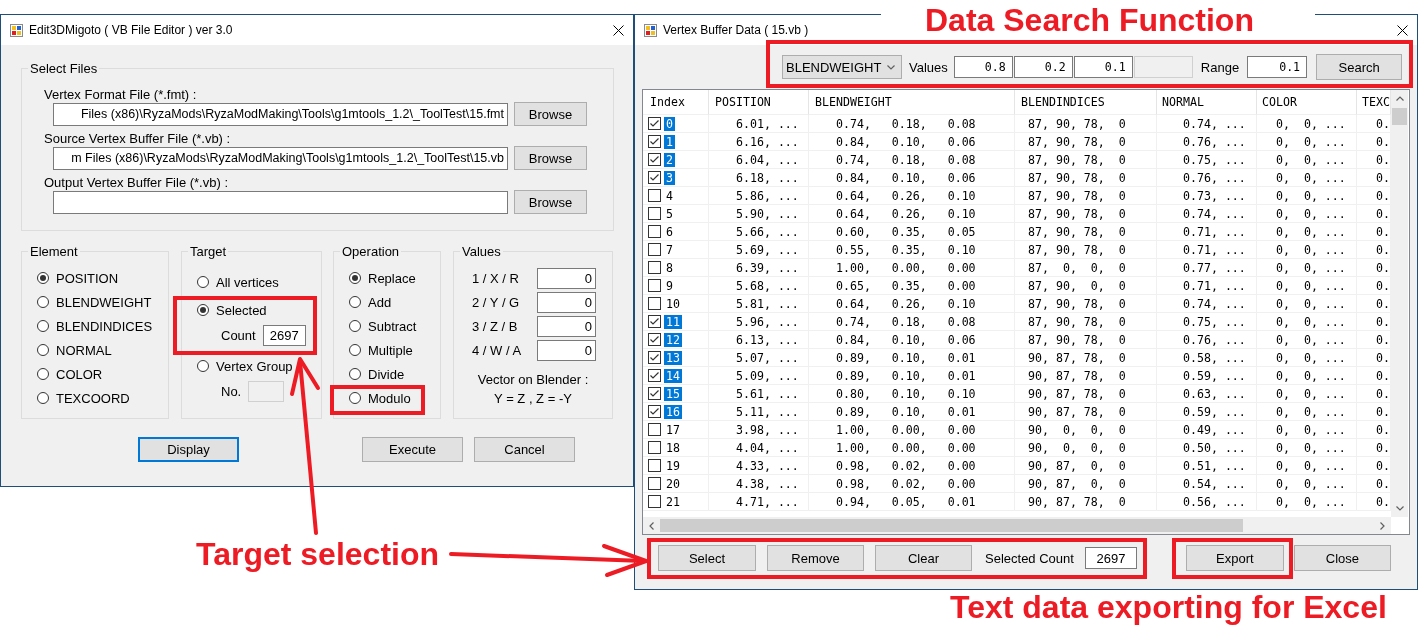 This screenshot has width=1421, height=633. I want to click on file-path-field, so click(280, 202).